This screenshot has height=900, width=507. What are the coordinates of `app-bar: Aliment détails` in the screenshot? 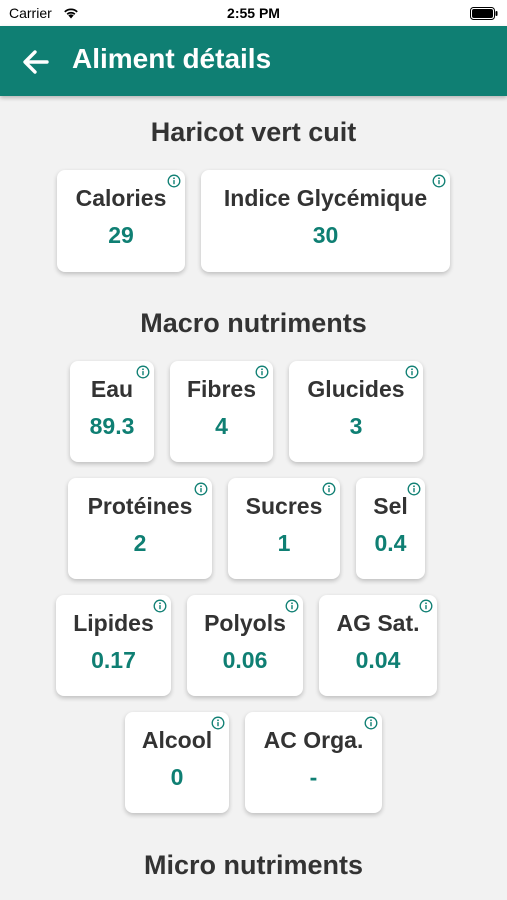 It's located at (253, 61).